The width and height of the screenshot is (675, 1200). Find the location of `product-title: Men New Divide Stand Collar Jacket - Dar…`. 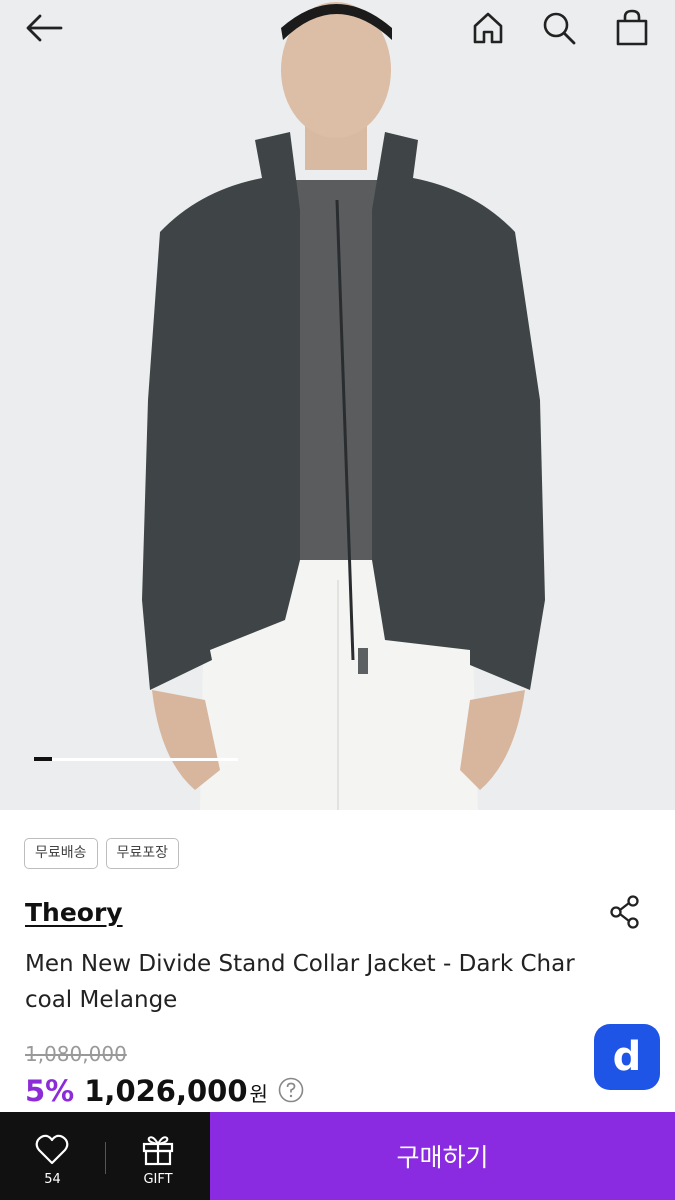

product-title: Men New Divide Stand Collar Jacket - Dar… is located at coordinates (300, 982).